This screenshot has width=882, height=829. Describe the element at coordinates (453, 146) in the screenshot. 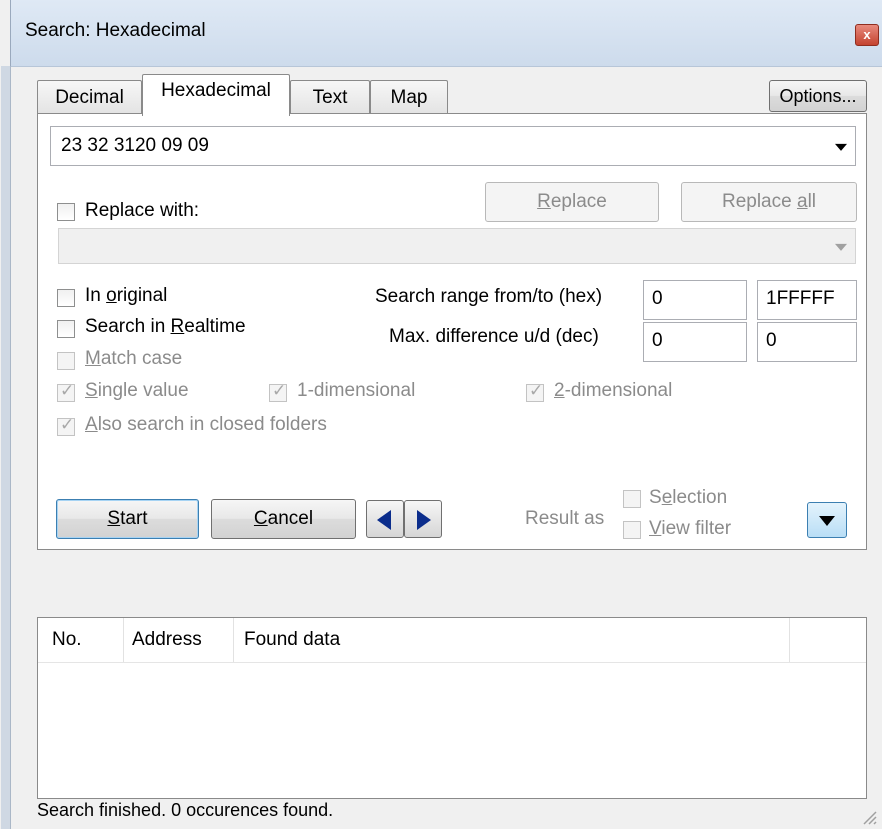

I see `search-combo: 23 32 3120 09 09` at that location.